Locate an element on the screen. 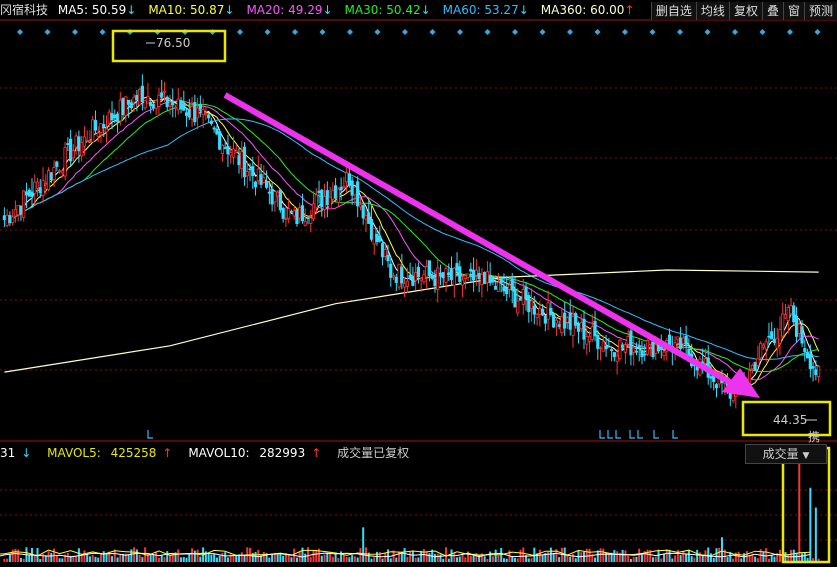 The width and height of the screenshot is (837, 567). stock-name: 冈宿科技 is located at coordinates (24, 10).